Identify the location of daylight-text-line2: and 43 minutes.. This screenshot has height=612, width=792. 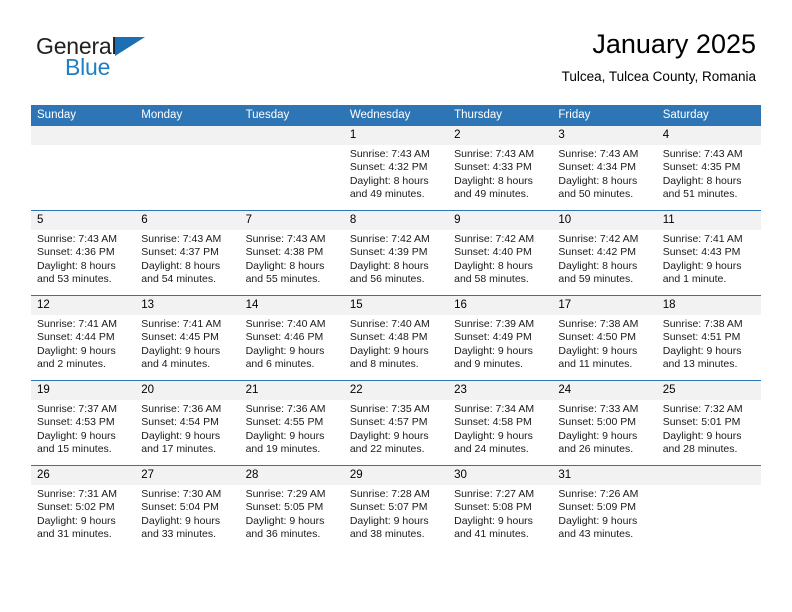
(596, 534).